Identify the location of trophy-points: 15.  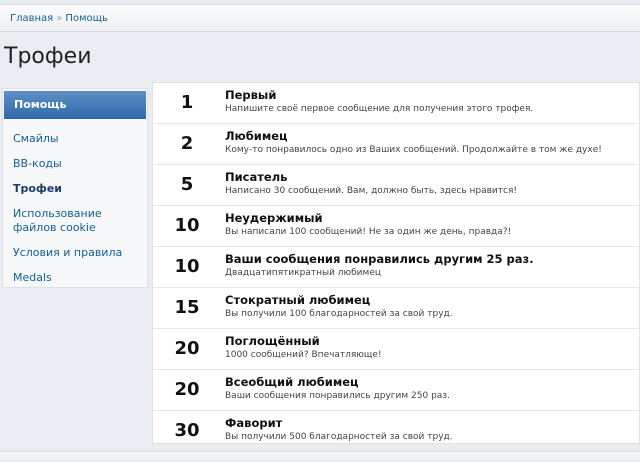
(187, 307).